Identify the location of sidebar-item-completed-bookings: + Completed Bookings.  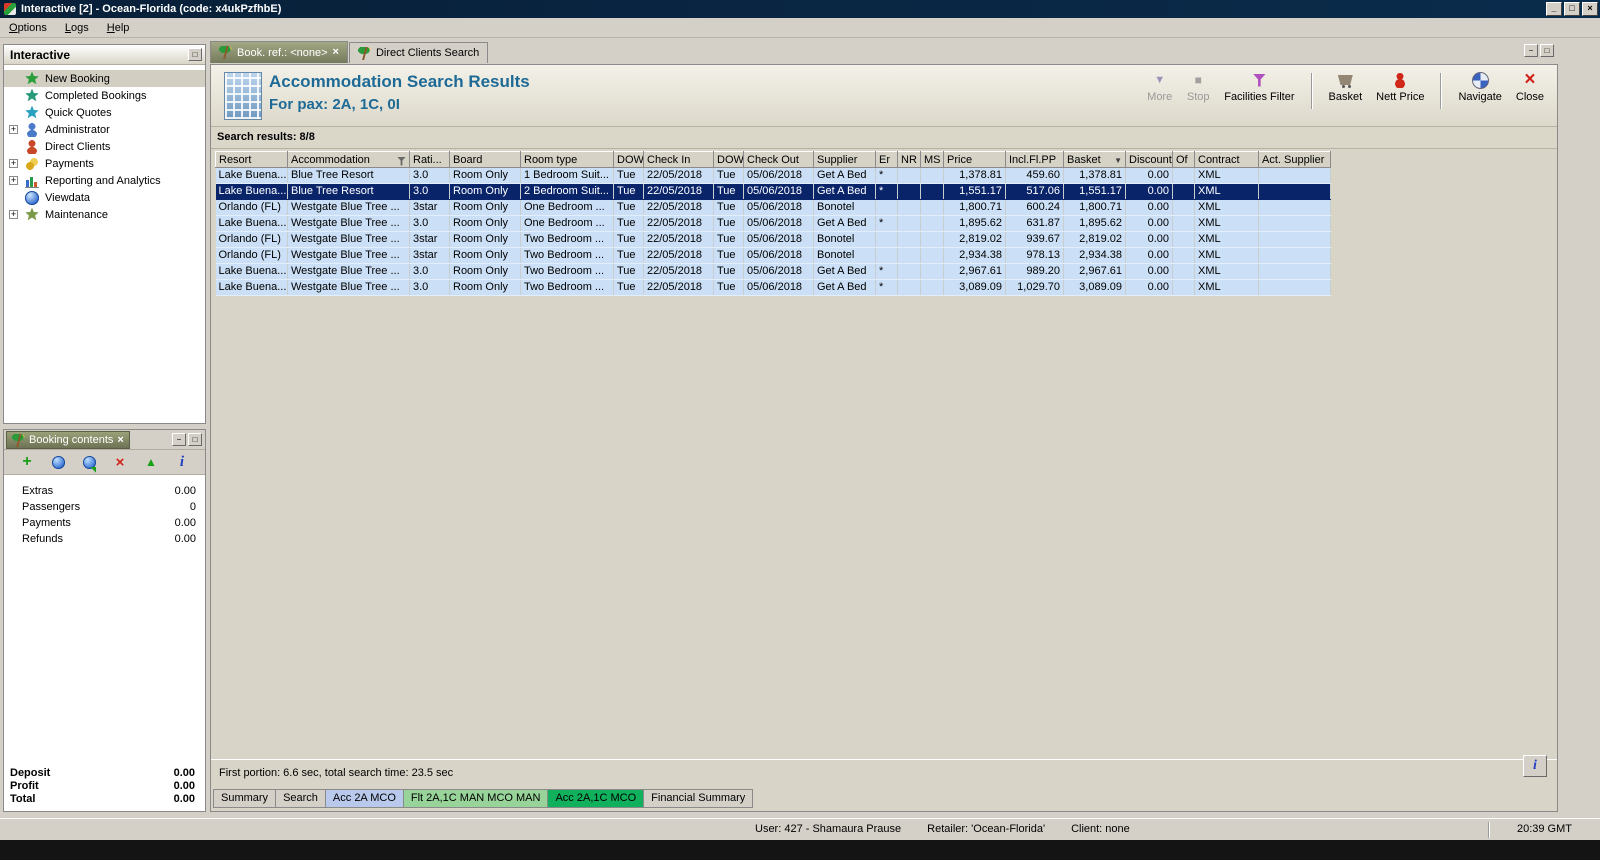
(104, 95).